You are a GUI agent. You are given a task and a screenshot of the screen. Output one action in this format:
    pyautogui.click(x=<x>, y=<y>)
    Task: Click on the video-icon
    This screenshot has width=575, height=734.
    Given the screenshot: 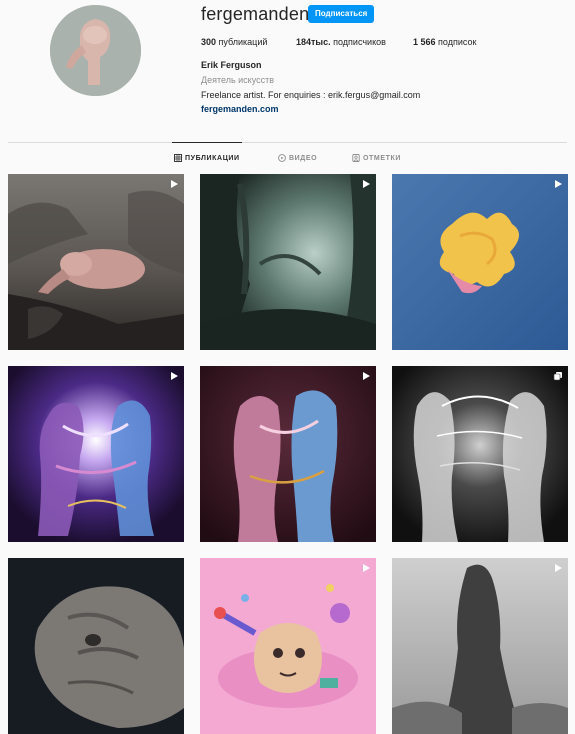 What is the action you would take?
    pyautogui.click(x=282, y=158)
    